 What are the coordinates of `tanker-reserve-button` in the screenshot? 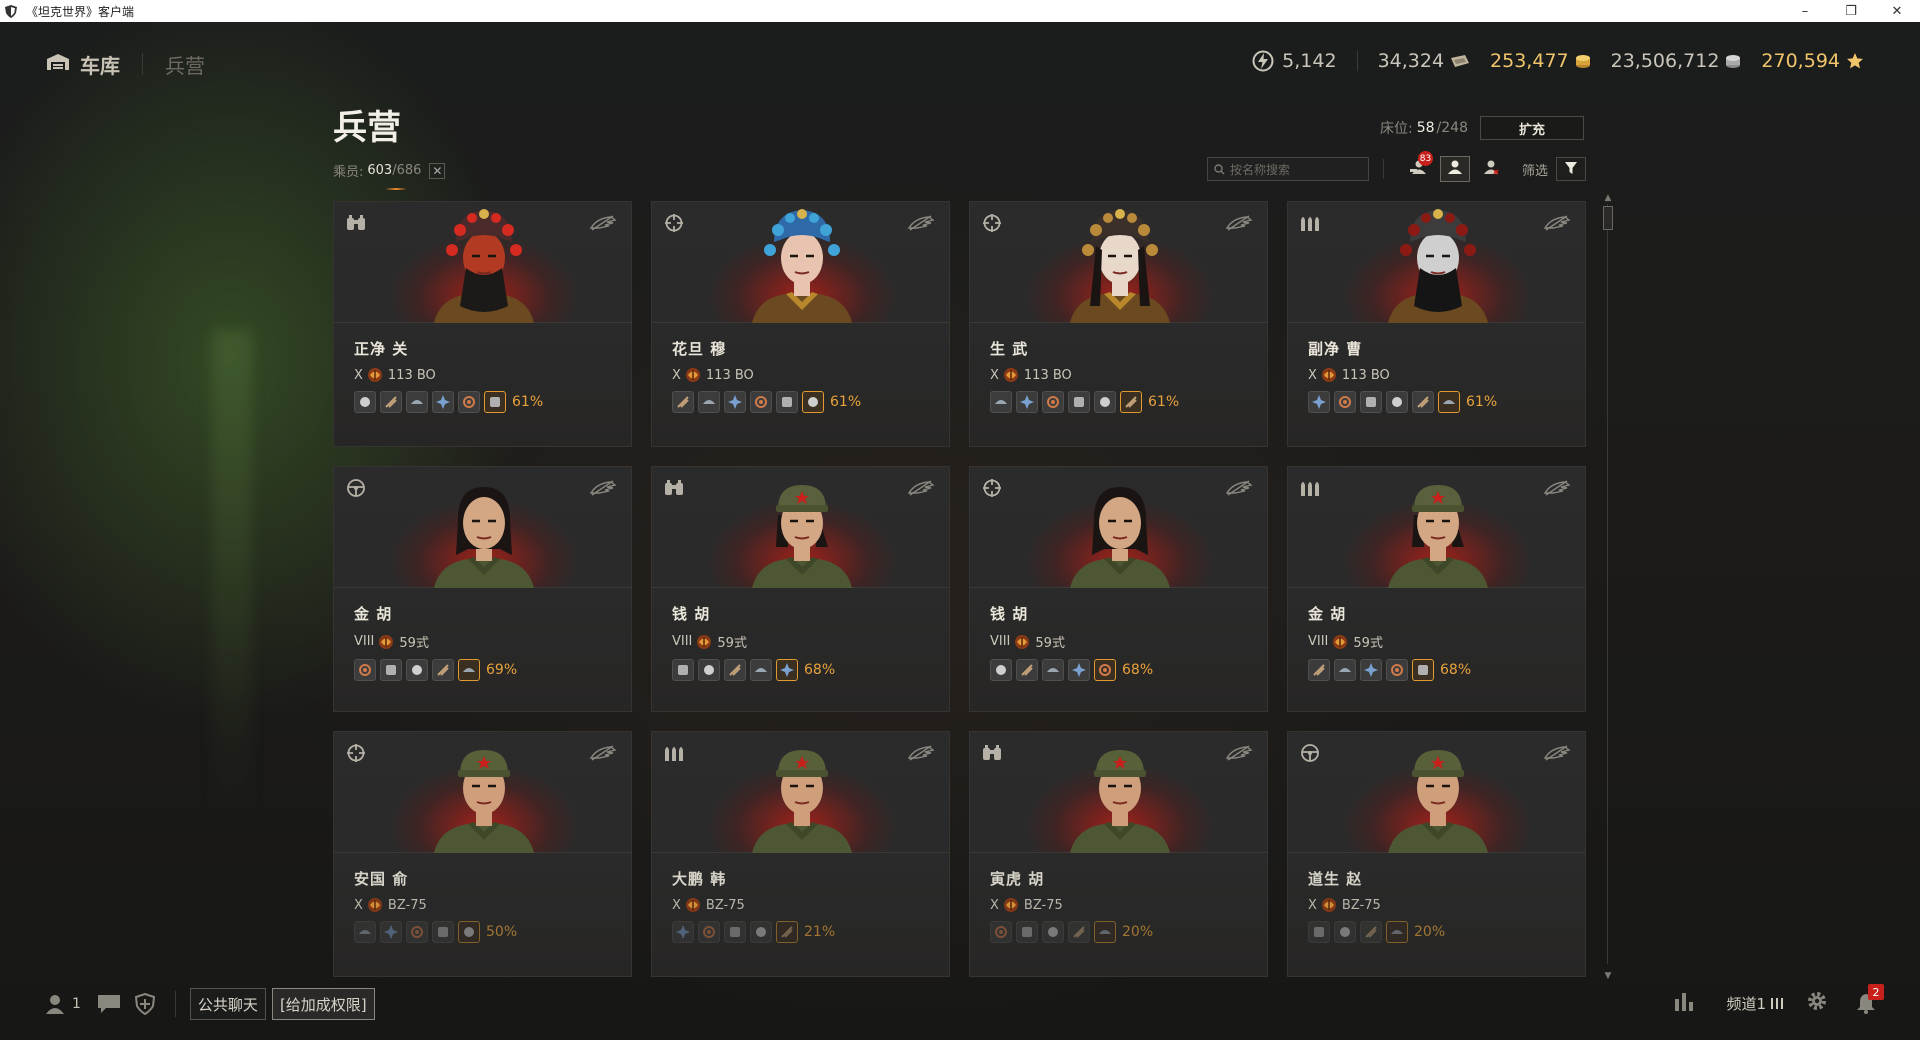 It's located at (1454, 169).